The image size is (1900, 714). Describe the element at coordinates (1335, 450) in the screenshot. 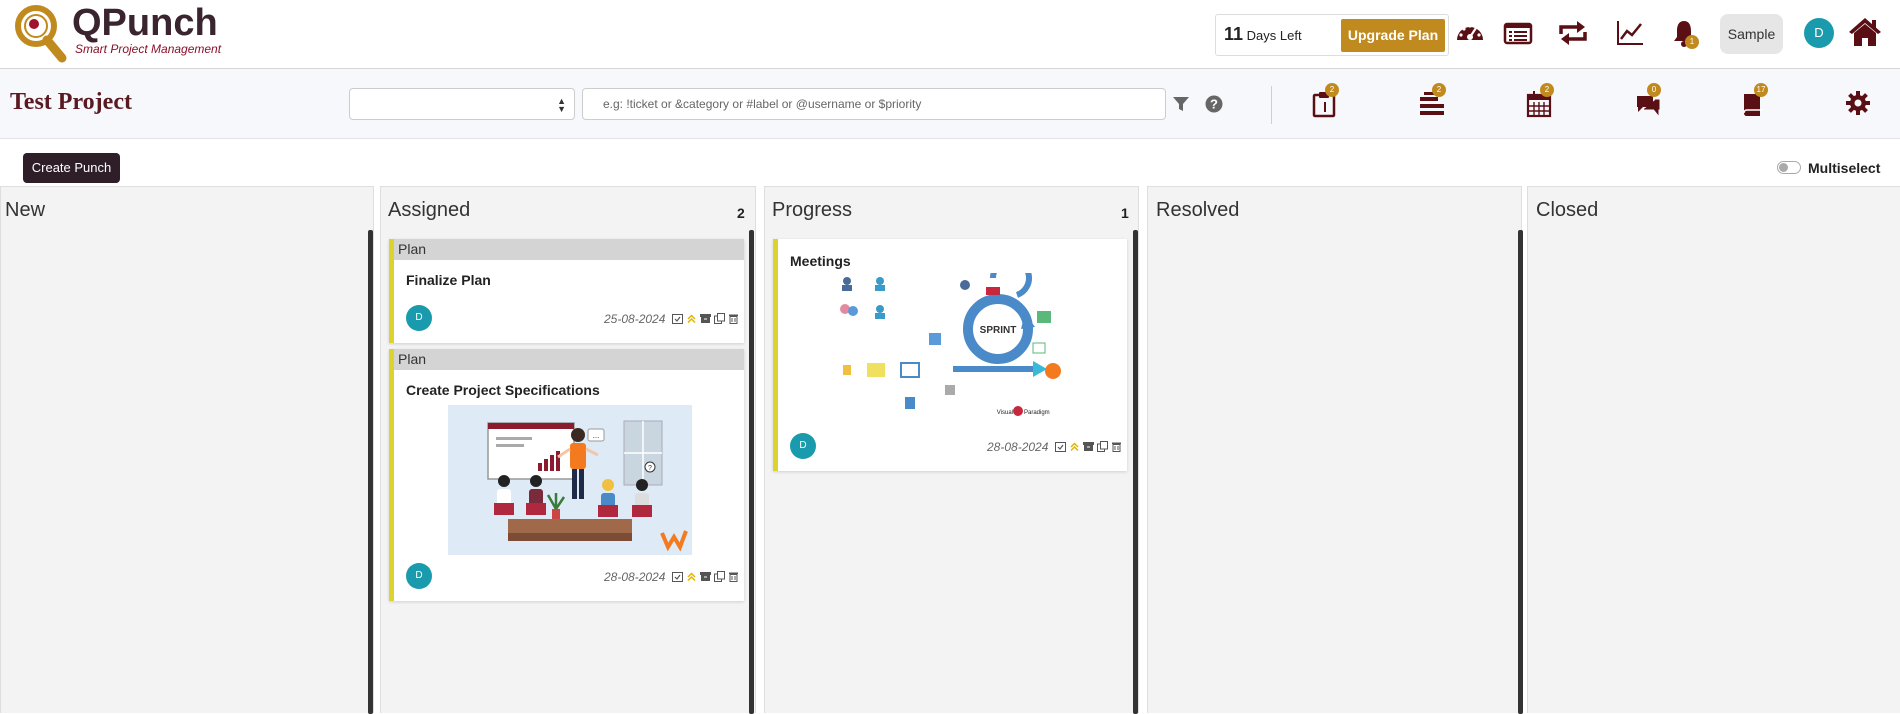

I see `column-resolved: Resolved` at that location.